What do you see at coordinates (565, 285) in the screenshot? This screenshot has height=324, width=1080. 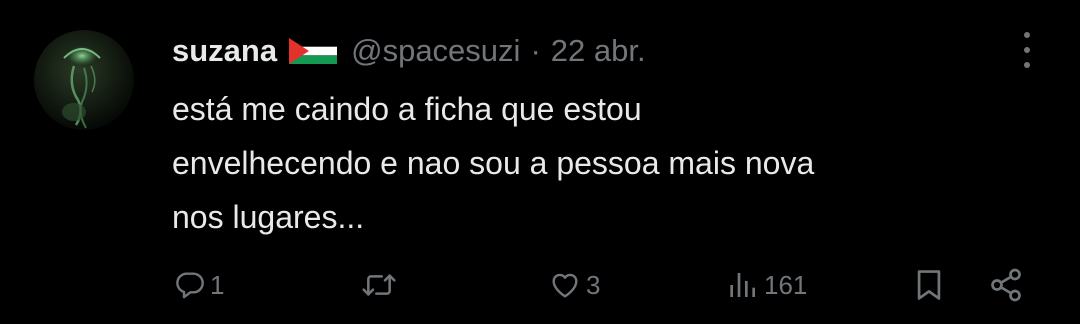 I see `heart-icon` at bounding box center [565, 285].